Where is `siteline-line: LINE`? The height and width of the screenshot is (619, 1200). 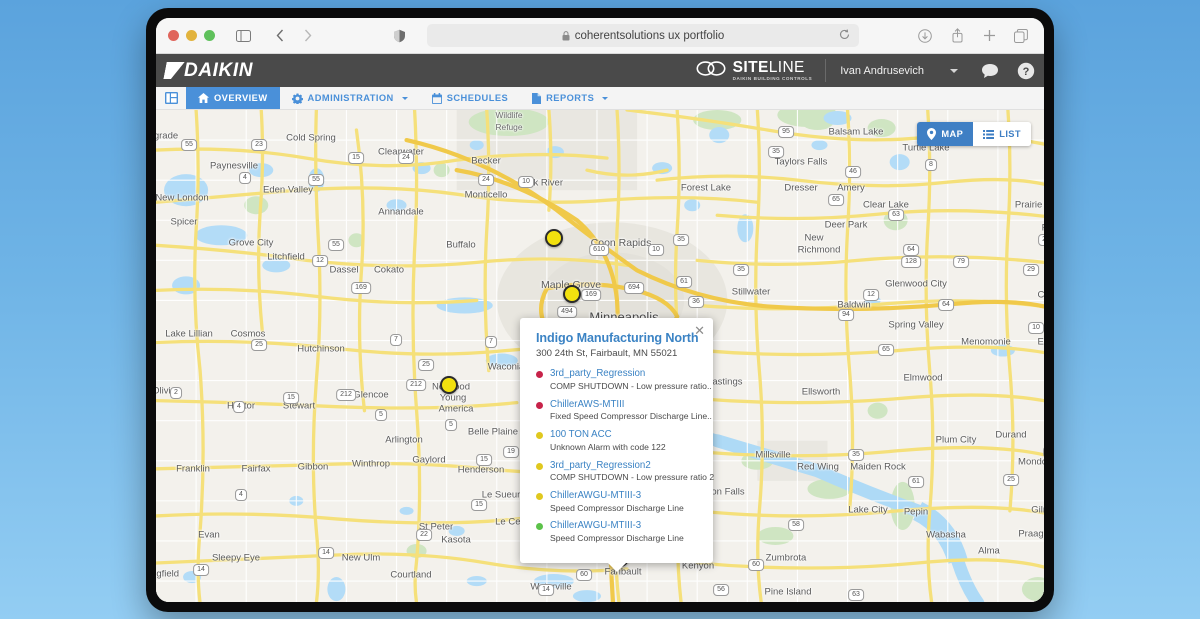 siteline-line: LINE is located at coordinates (786, 67).